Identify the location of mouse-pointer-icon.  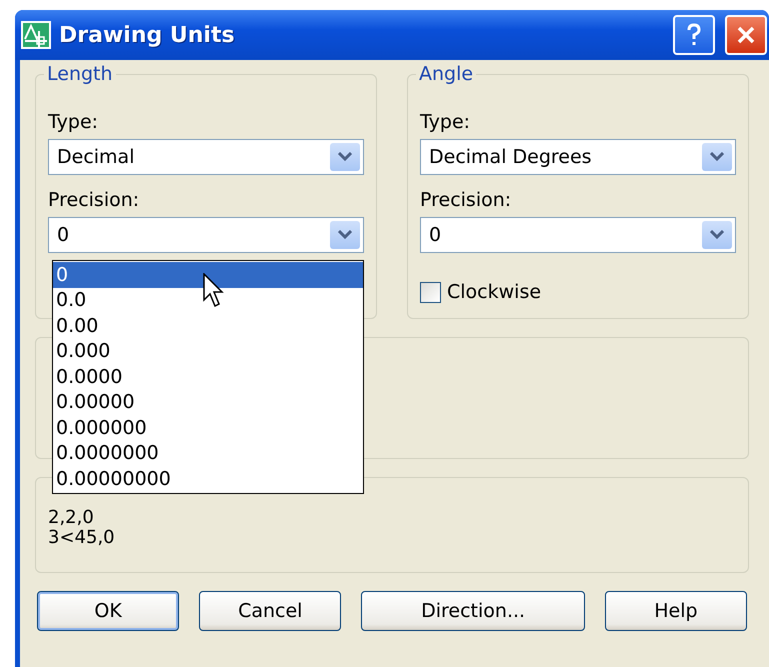
(215, 291).